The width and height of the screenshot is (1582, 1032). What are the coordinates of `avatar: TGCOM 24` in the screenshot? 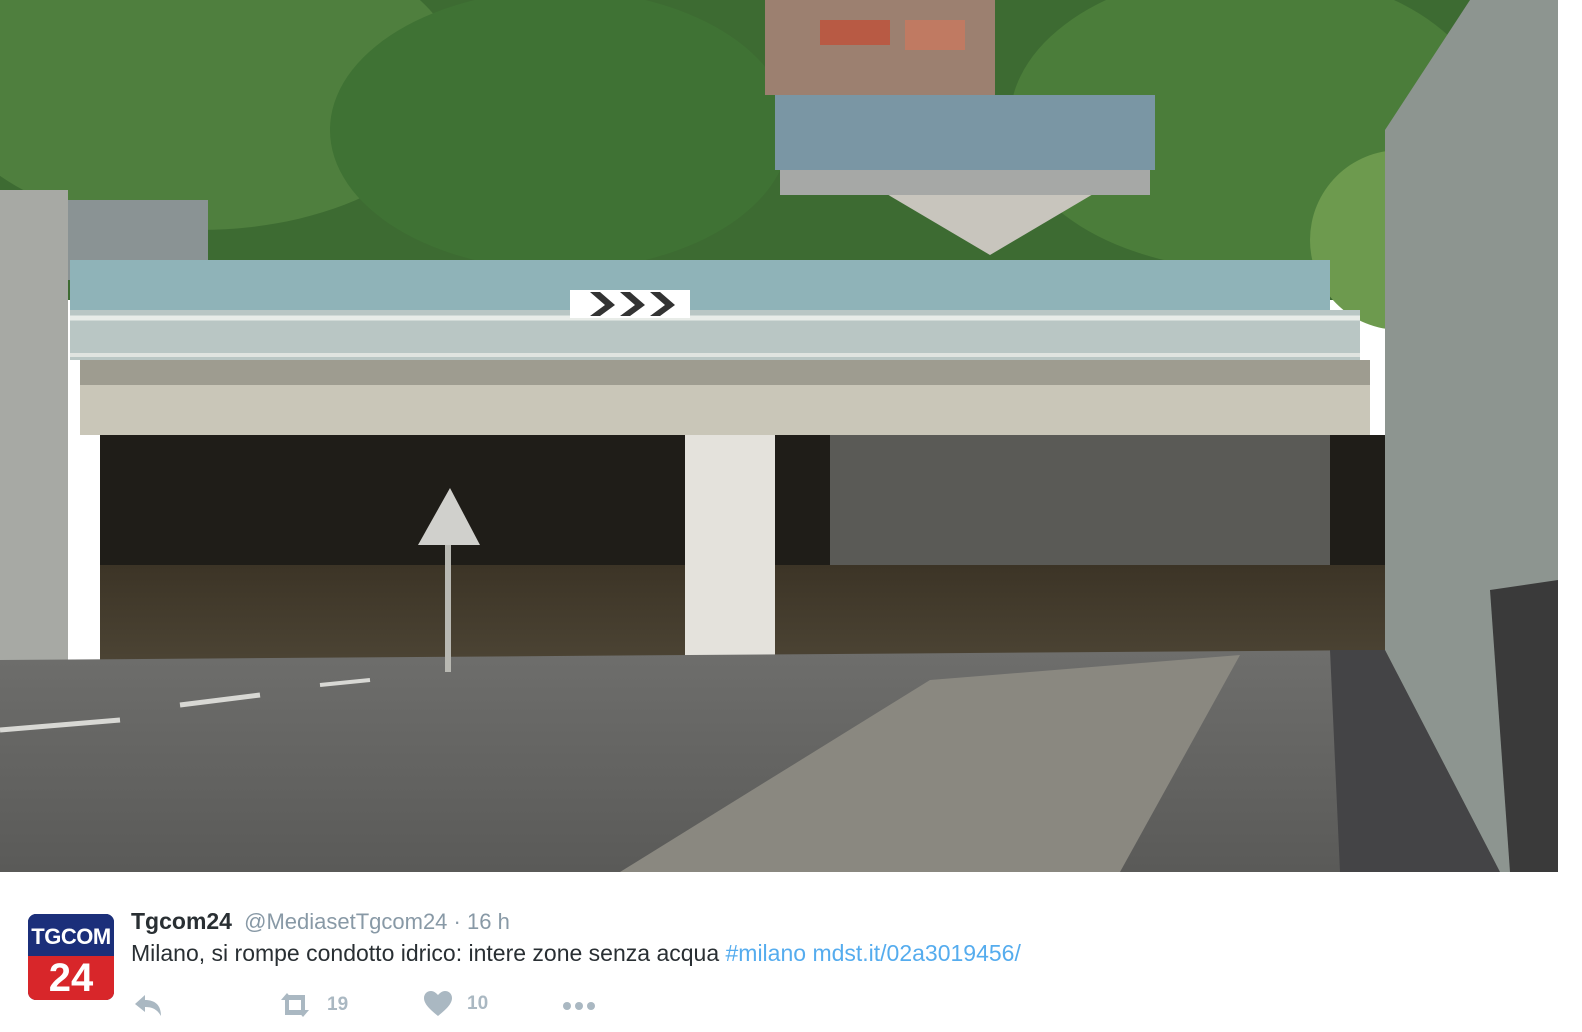 It's located at (71, 957).